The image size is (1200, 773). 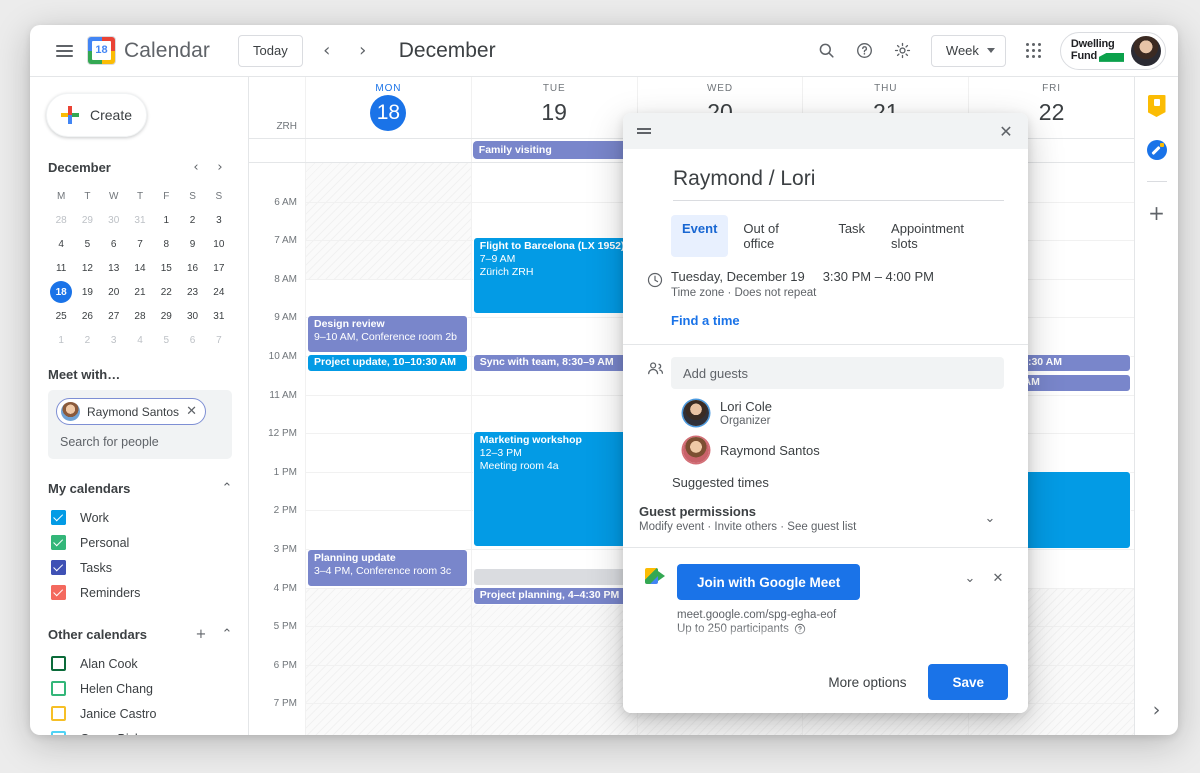 What do you see at coordinates (554, 112) in the screenshot?
I see `day-number: 19` at bounding box center [554, 112].